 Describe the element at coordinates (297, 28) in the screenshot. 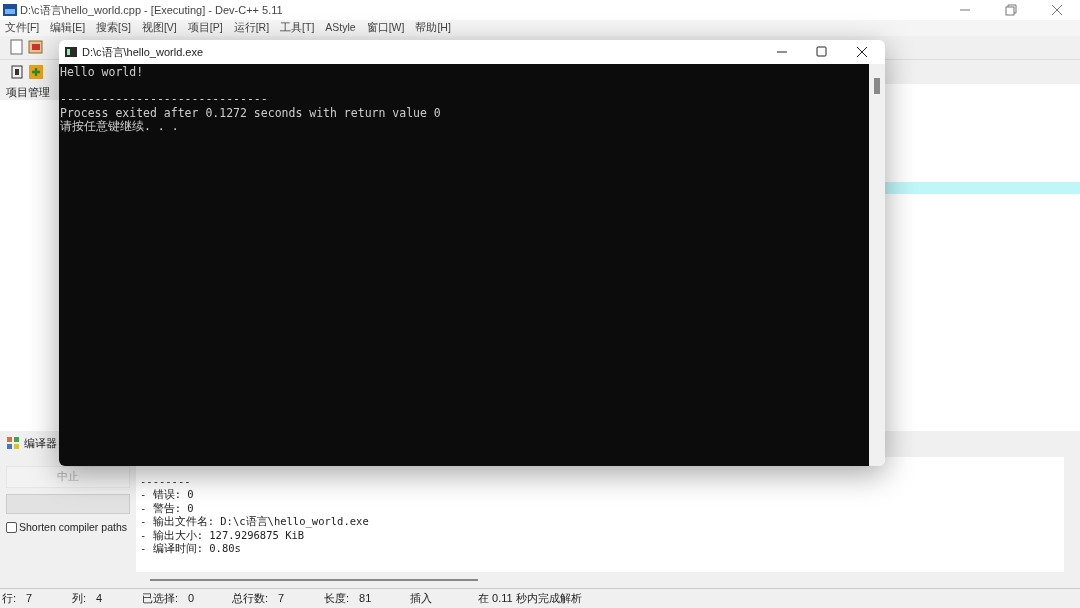

I see `menu-item: 工具[T]` at that location.